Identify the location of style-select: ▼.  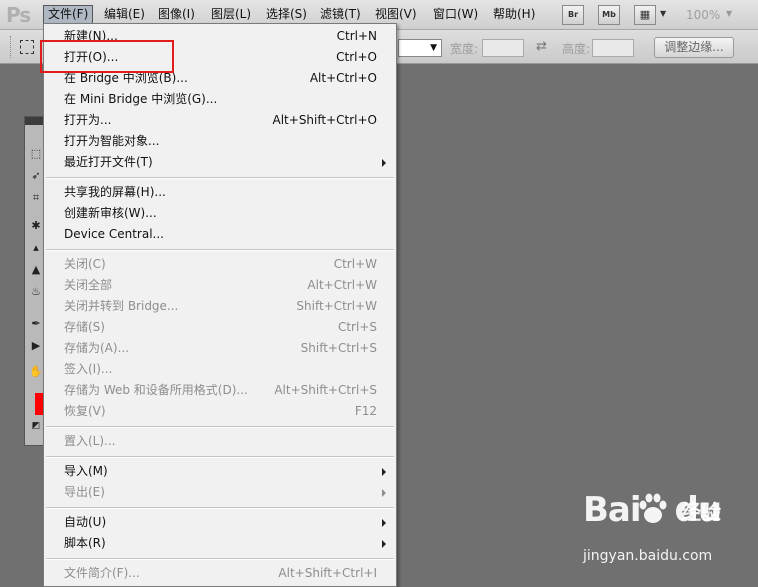
(420, 48).